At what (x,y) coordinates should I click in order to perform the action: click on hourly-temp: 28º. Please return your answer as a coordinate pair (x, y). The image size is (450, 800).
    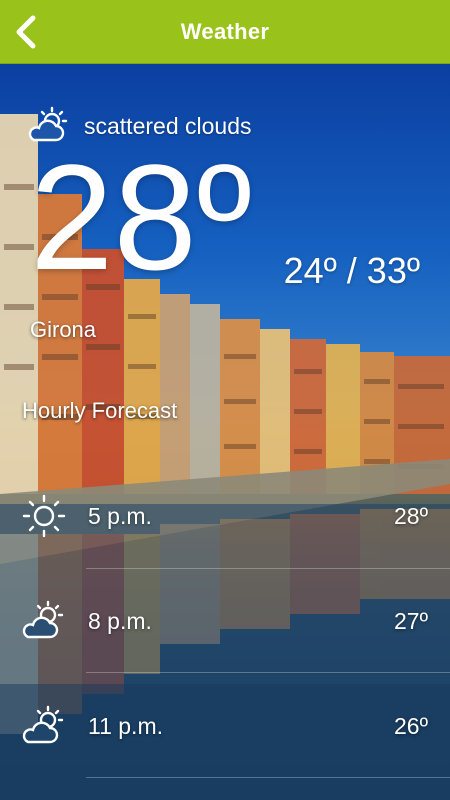
    Looking at the image, I should click on (411, 515).